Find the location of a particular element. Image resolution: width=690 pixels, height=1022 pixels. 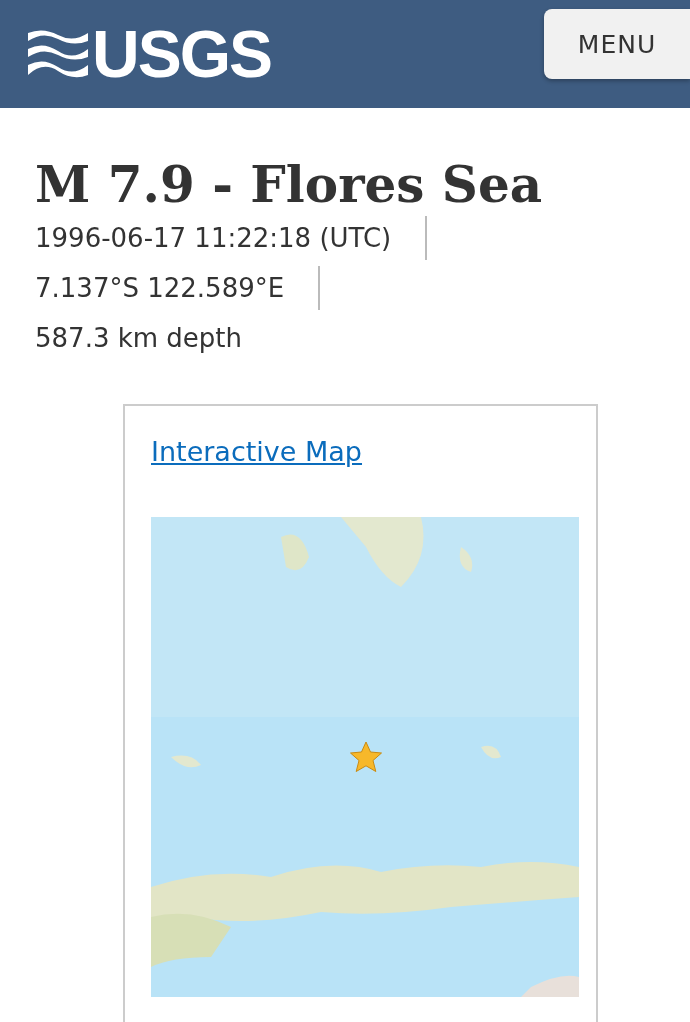

page-title: M 7.9 - Flores Sea is located at coordinates (289, 185).